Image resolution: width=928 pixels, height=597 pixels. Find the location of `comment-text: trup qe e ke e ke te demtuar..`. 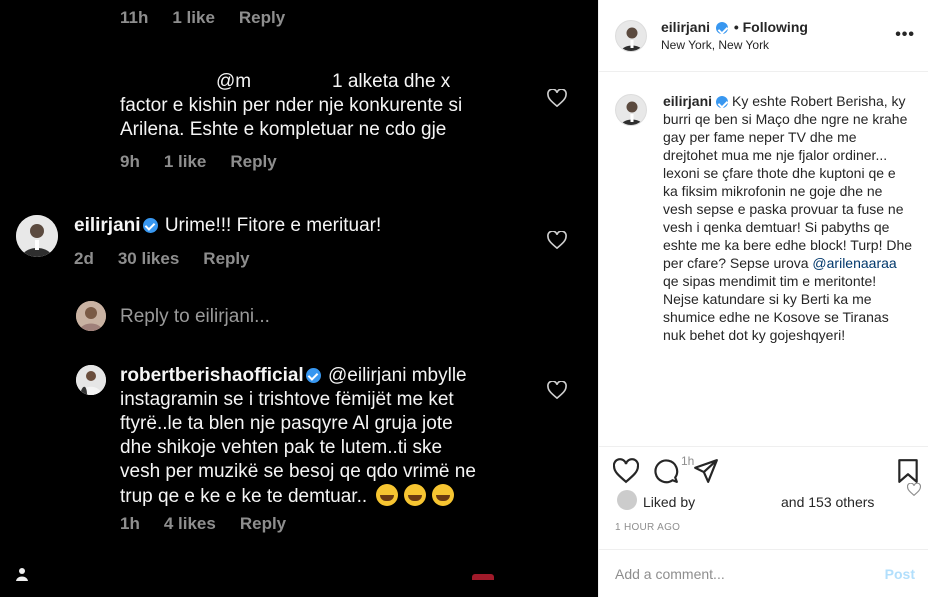

comment-text: trup qe e ke e ke te demtuar.. is located at coordinates (244, 496).